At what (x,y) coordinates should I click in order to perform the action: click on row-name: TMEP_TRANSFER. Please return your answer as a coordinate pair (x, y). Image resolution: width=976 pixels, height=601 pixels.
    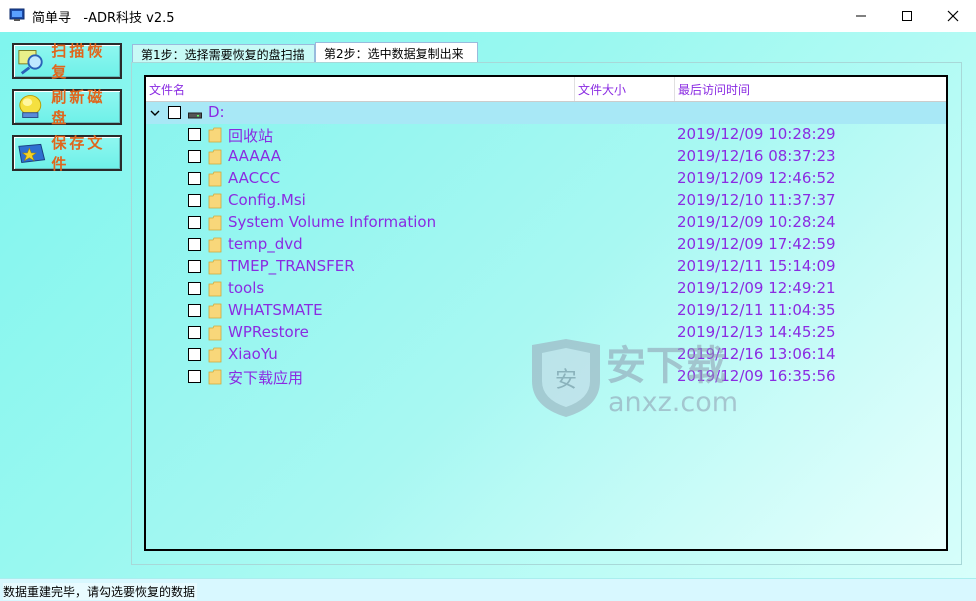
    Looking at the image, I should click on (291, 266).